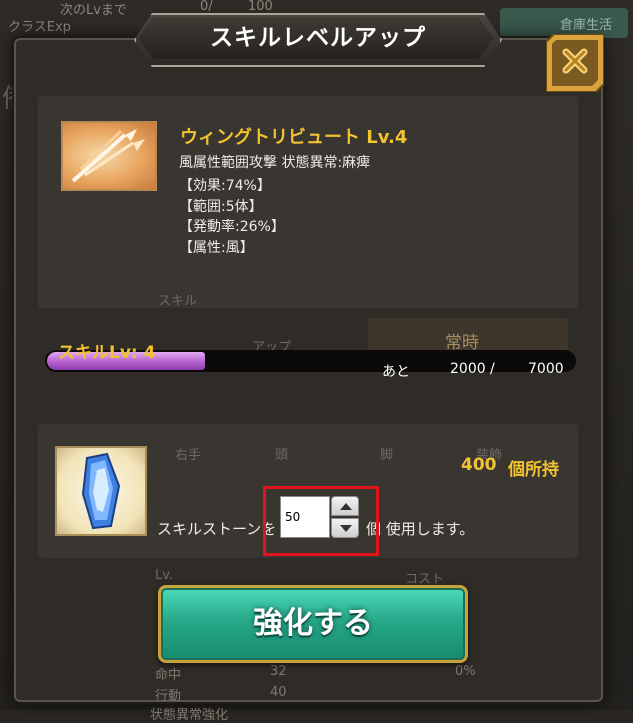  I want to click on quantity-increment-button, so click(345, 506).